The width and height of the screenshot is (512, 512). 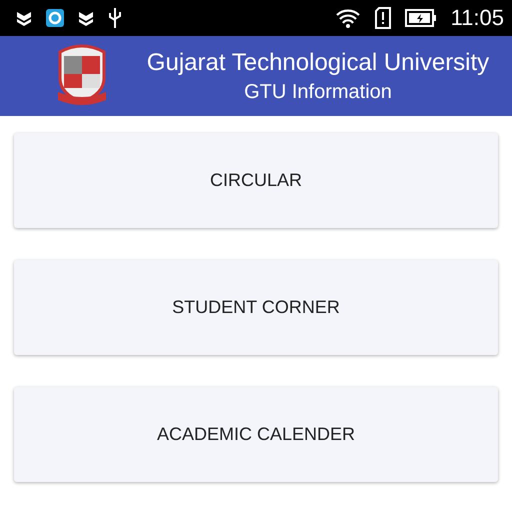 What do you see at coordinates (318, 62) in the screenshot?
I see `app-title: Gujarat Technological University` at bounding box center [318, 62].